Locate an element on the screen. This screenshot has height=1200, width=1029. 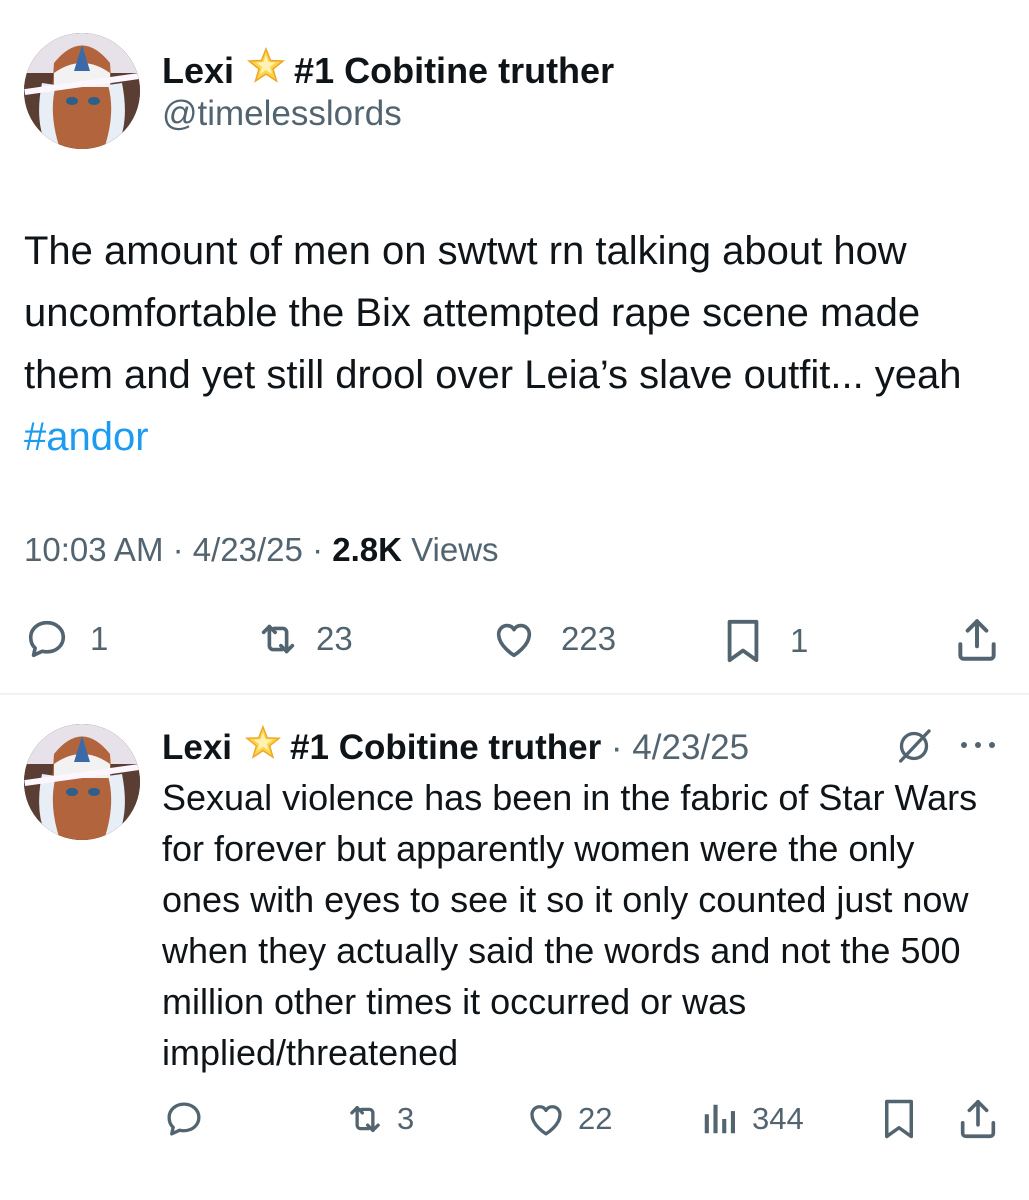
reply-author-name: Lexi is located at coordinates (197, 748).